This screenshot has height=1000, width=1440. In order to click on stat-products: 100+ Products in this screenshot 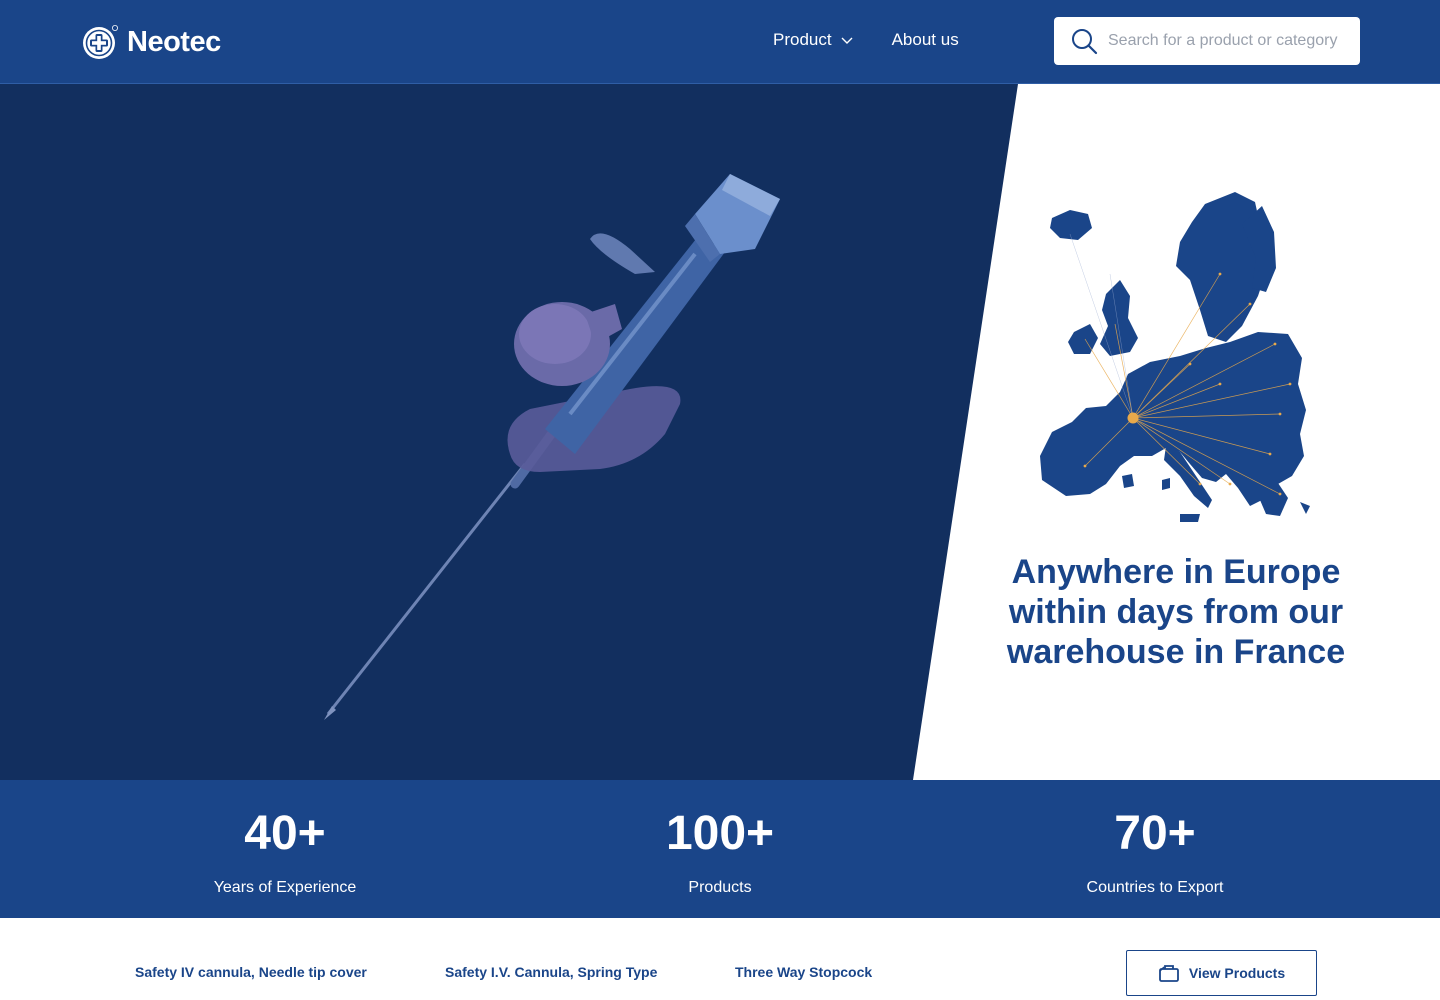, I will do `click(720, 852)`.